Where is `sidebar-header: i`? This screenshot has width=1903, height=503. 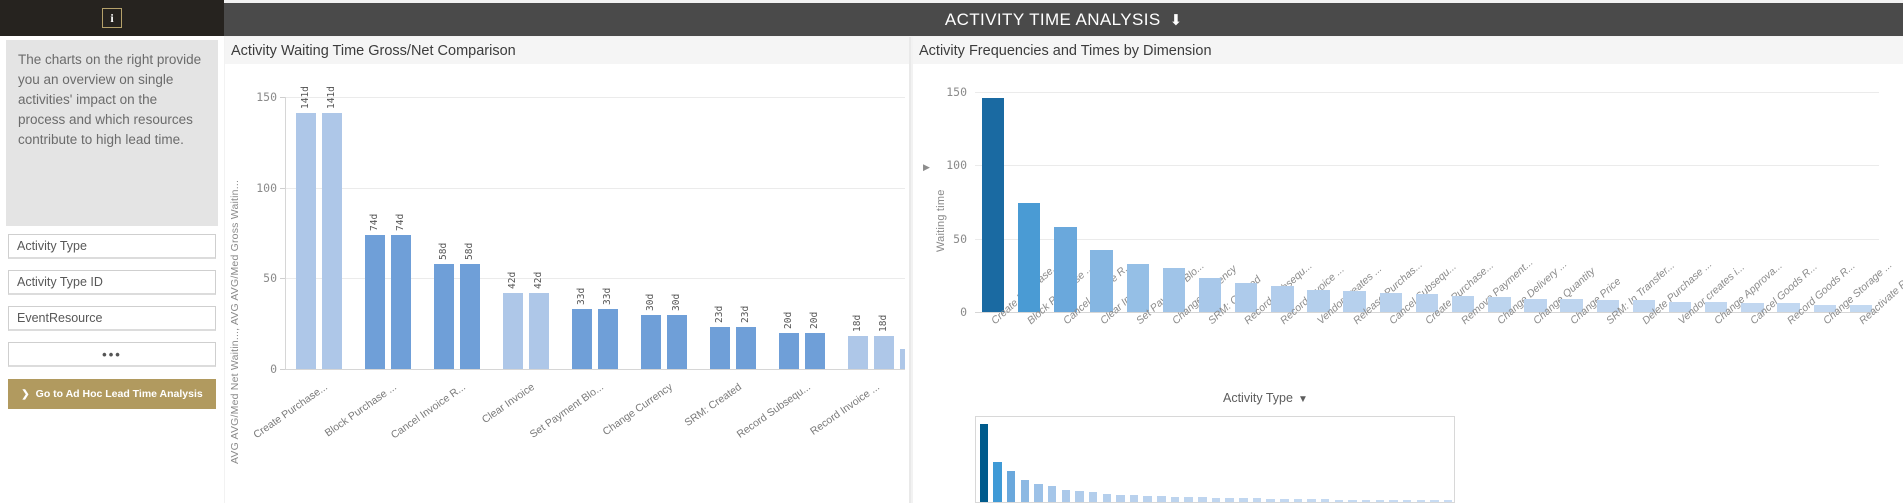
sidebar-header: i is located at coordinates (112, 18).